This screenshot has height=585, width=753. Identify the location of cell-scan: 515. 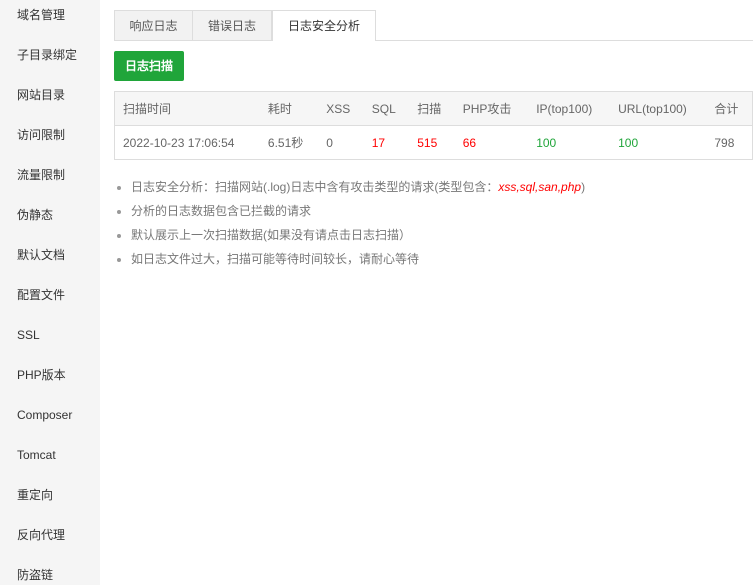
(431, 143).